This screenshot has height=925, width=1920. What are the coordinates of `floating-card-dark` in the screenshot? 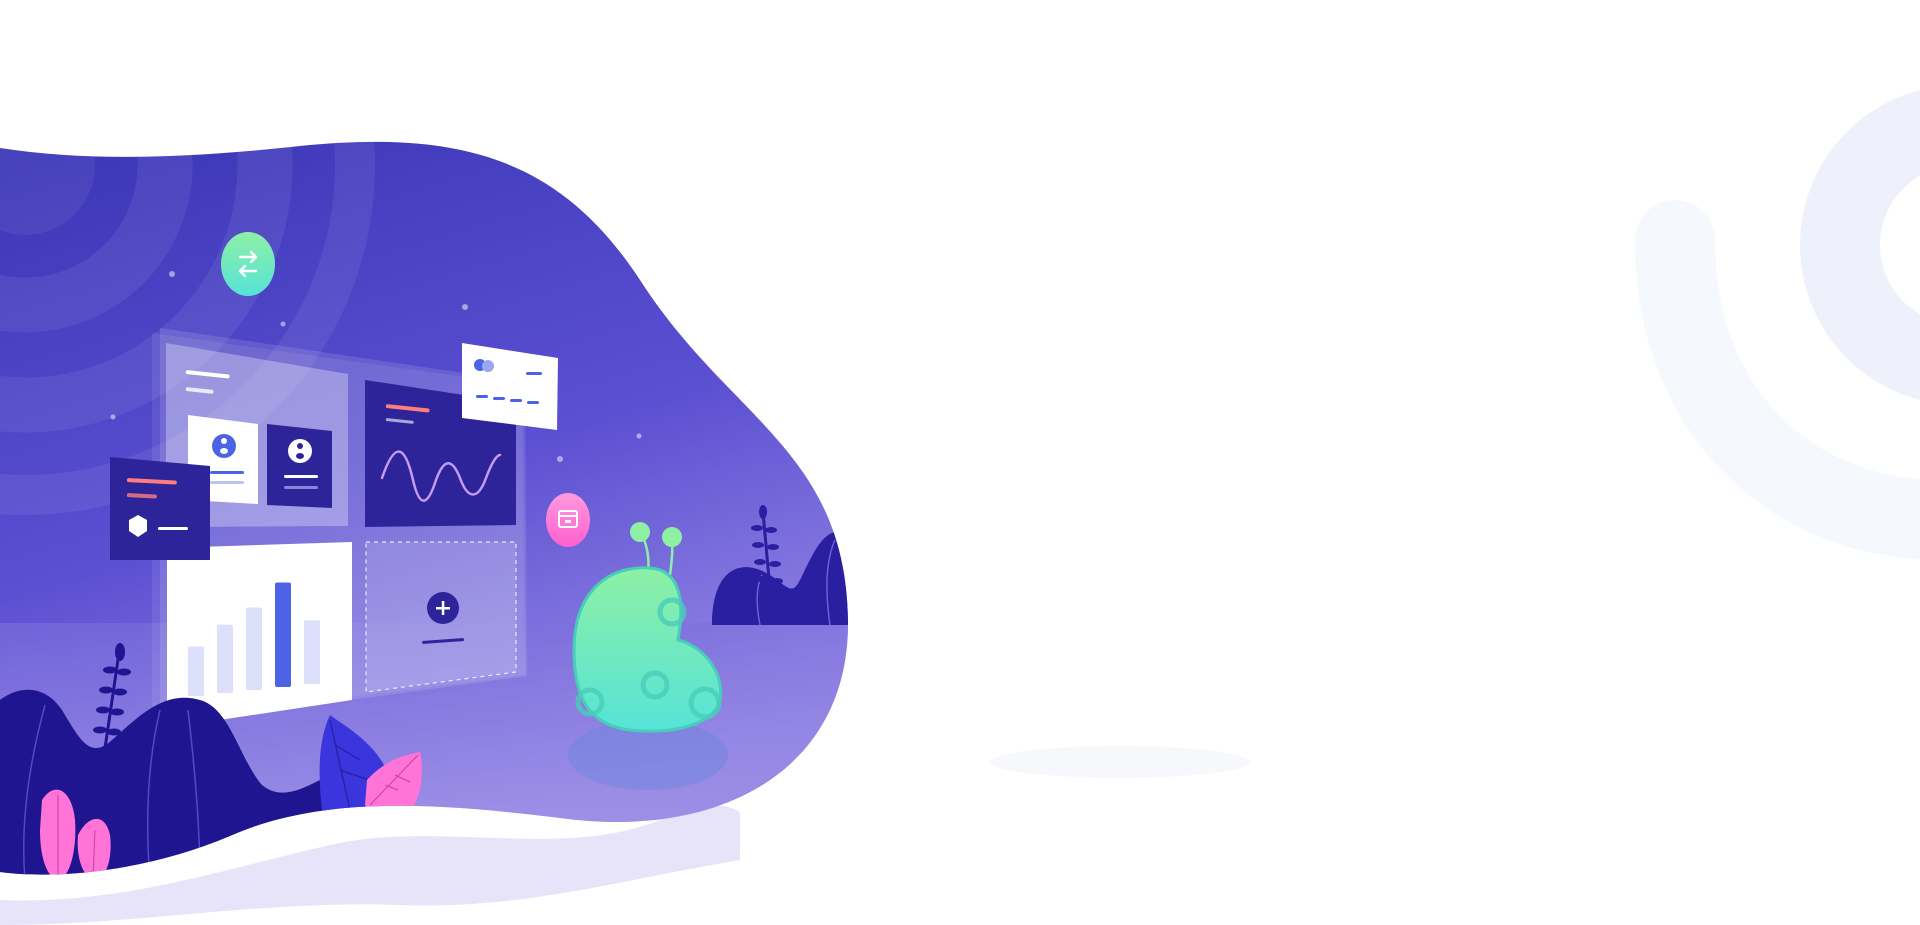 It's located at (160, 508).